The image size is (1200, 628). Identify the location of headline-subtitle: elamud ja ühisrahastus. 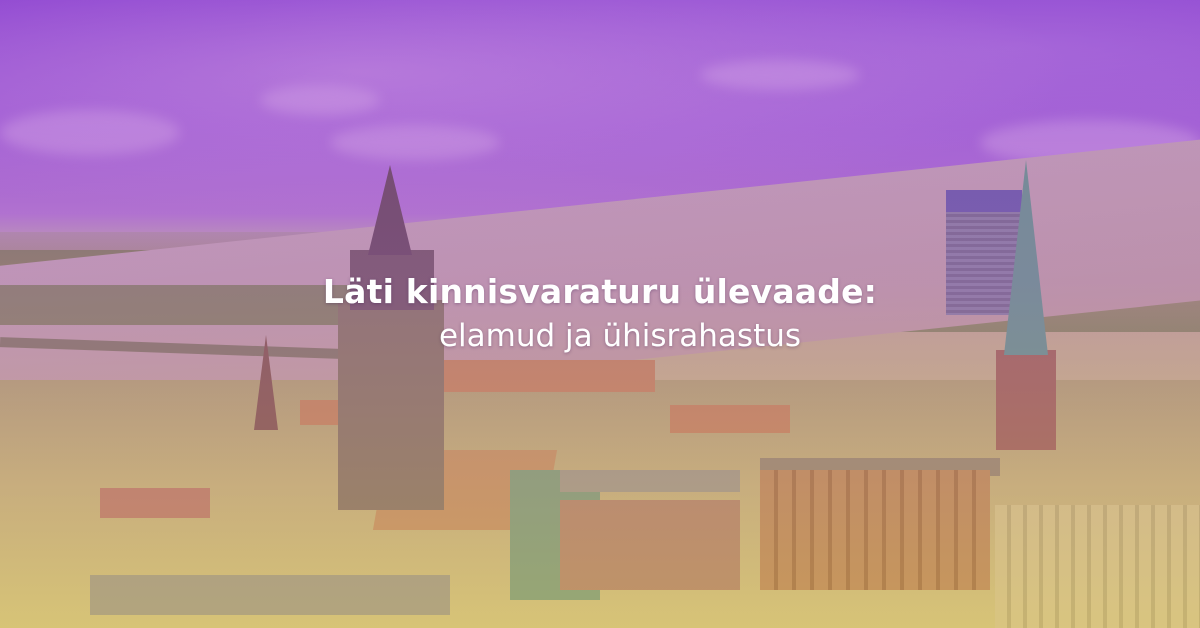
(620, 336).